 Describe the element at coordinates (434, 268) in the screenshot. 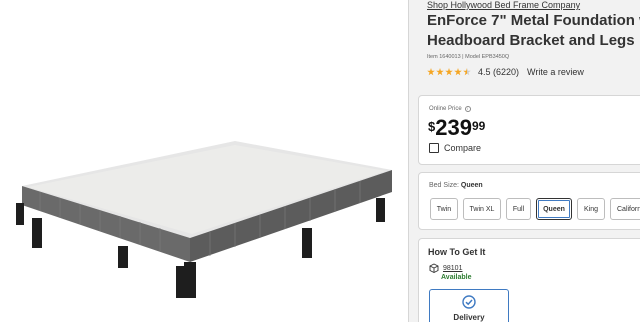

I see `package-icon` at that location.